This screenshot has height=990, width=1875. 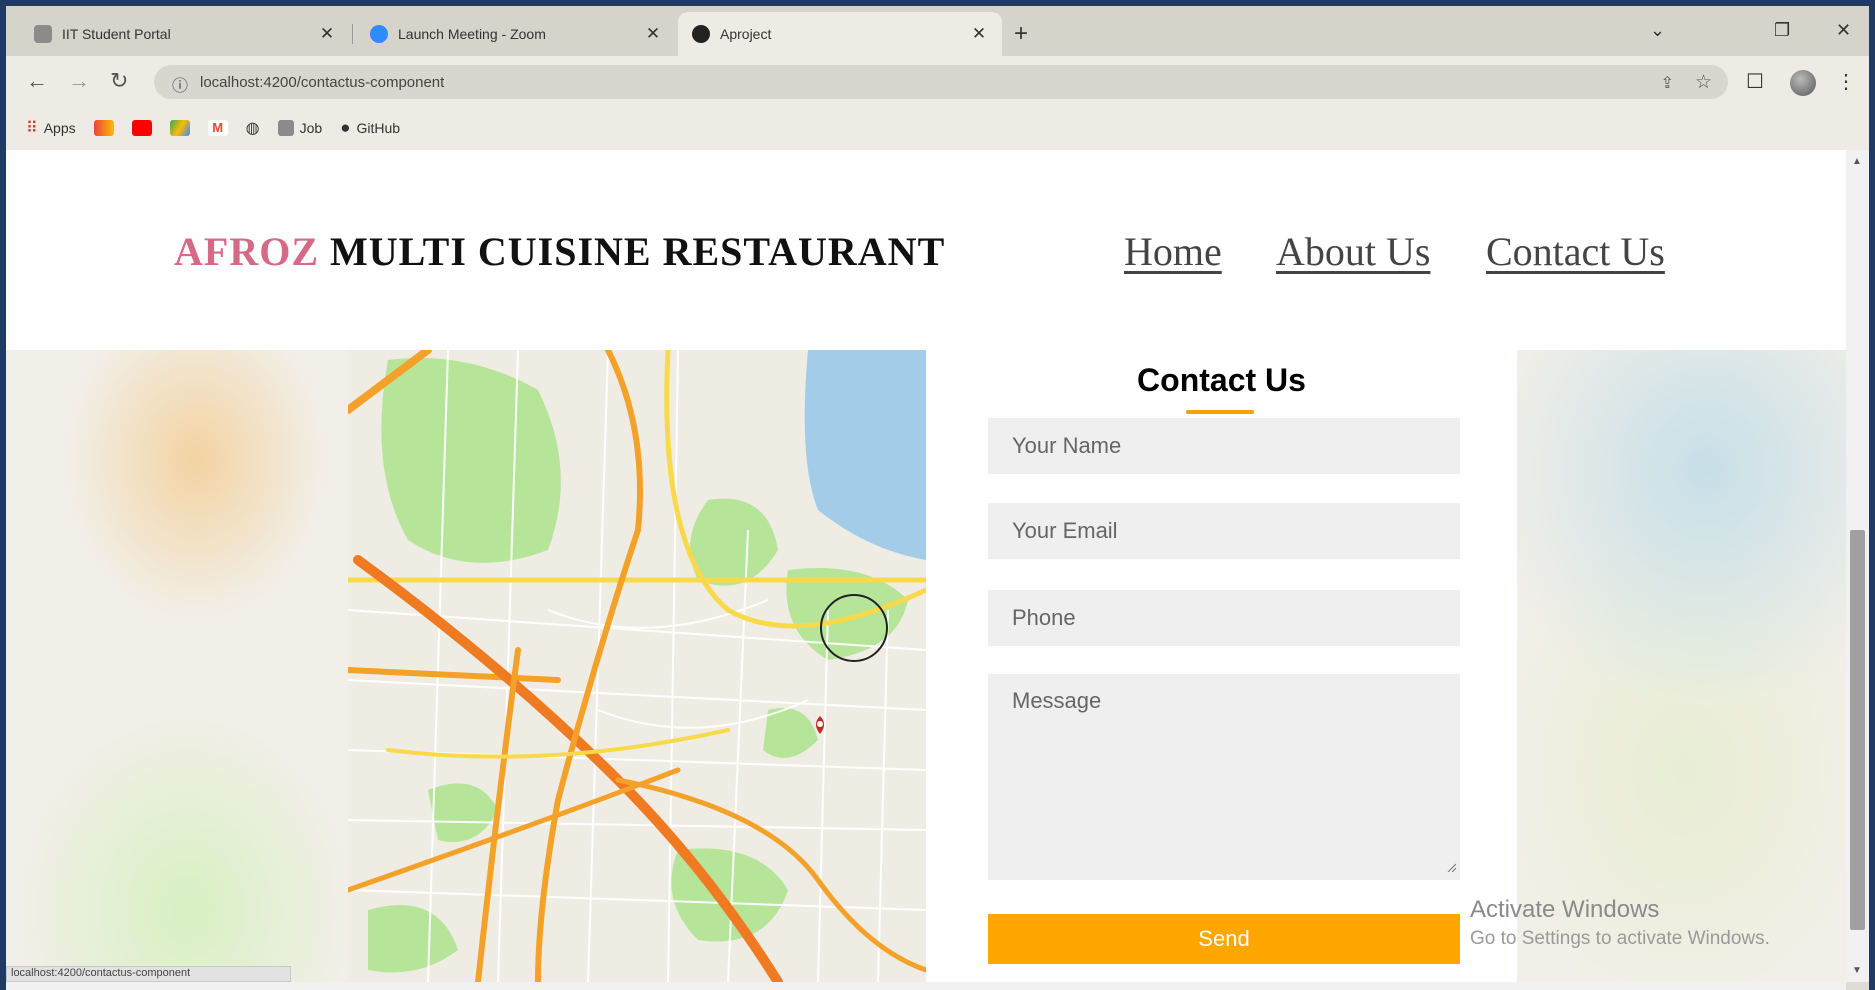 What do you see at coordinates (379, 34) in the screenshot?
I see `zoom-icon` at bounding box center [379, 34].